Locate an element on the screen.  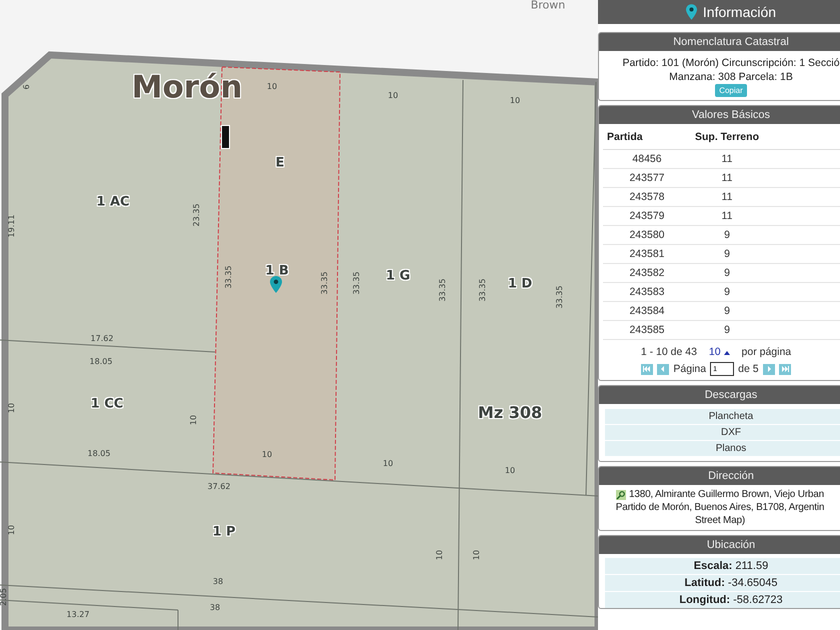
table-cell: 243585 is located at coordinates (647, 330).